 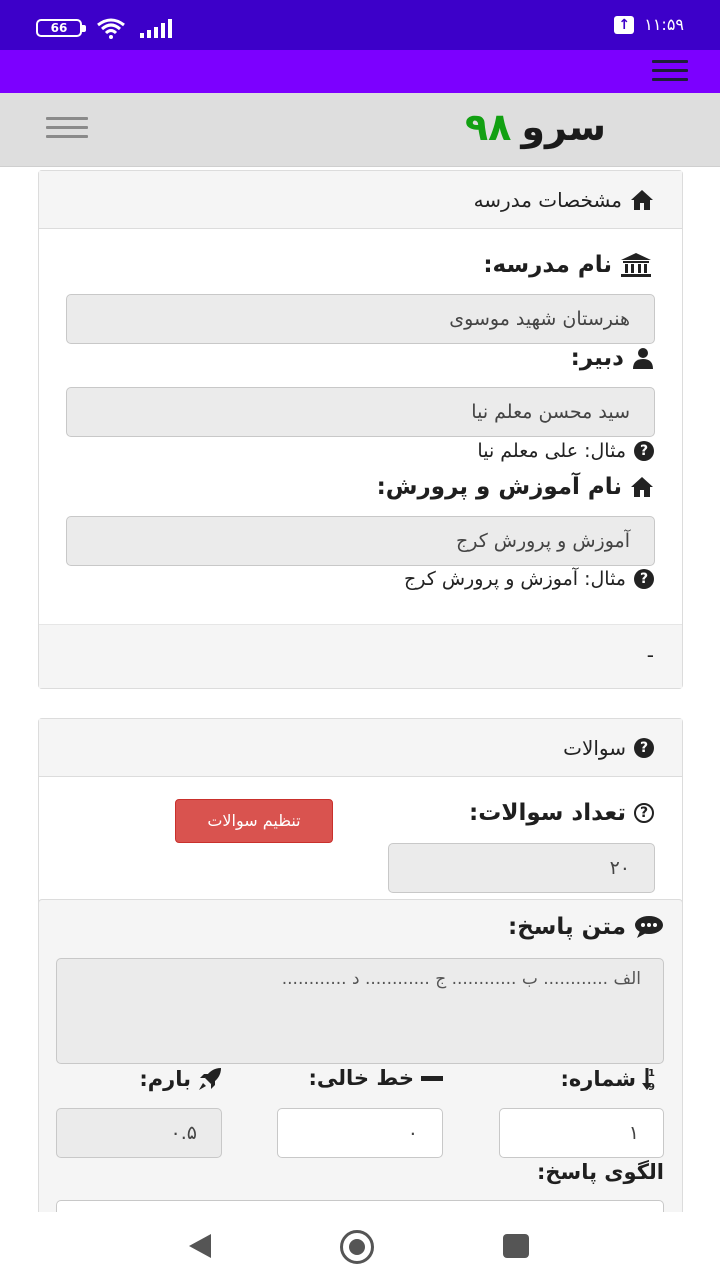 I want to click on teacher-hint-text: مثال: علی معلم نیا, so click(x=551, y=451).